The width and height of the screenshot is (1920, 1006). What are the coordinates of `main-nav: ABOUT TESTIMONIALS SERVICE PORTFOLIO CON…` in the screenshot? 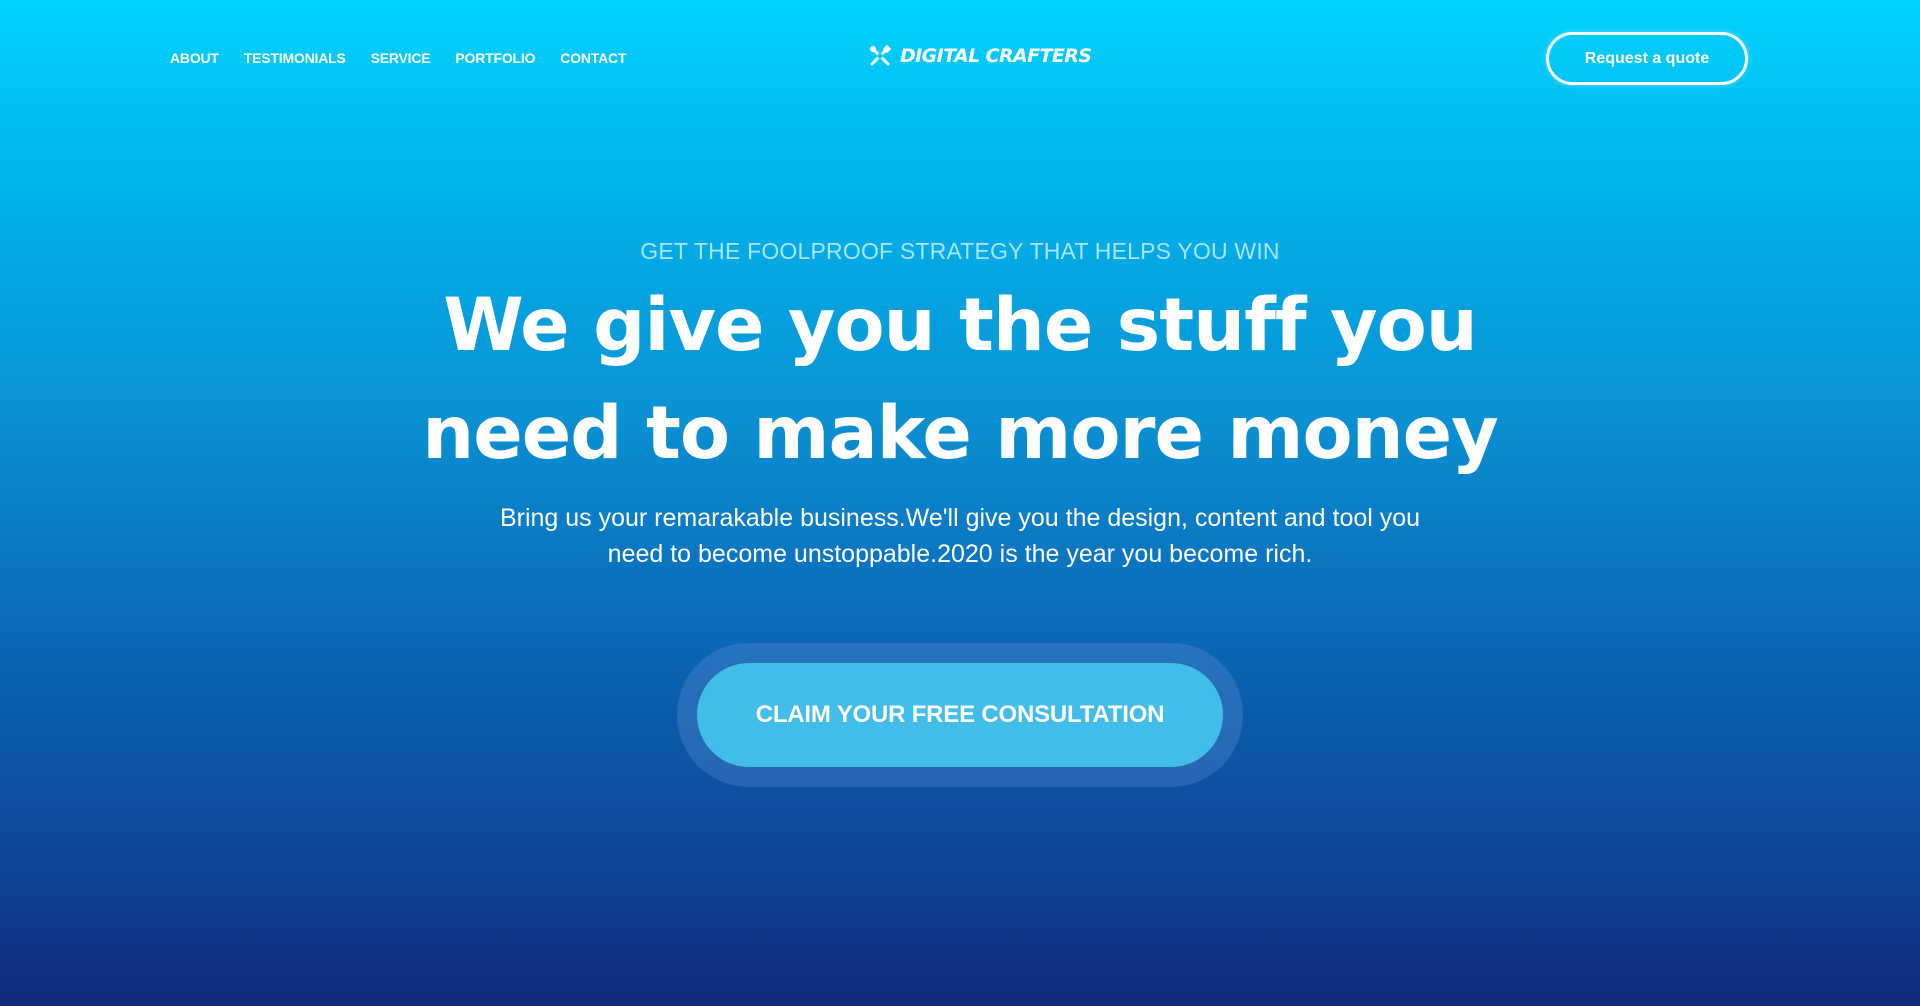 It's located at (398, 58).